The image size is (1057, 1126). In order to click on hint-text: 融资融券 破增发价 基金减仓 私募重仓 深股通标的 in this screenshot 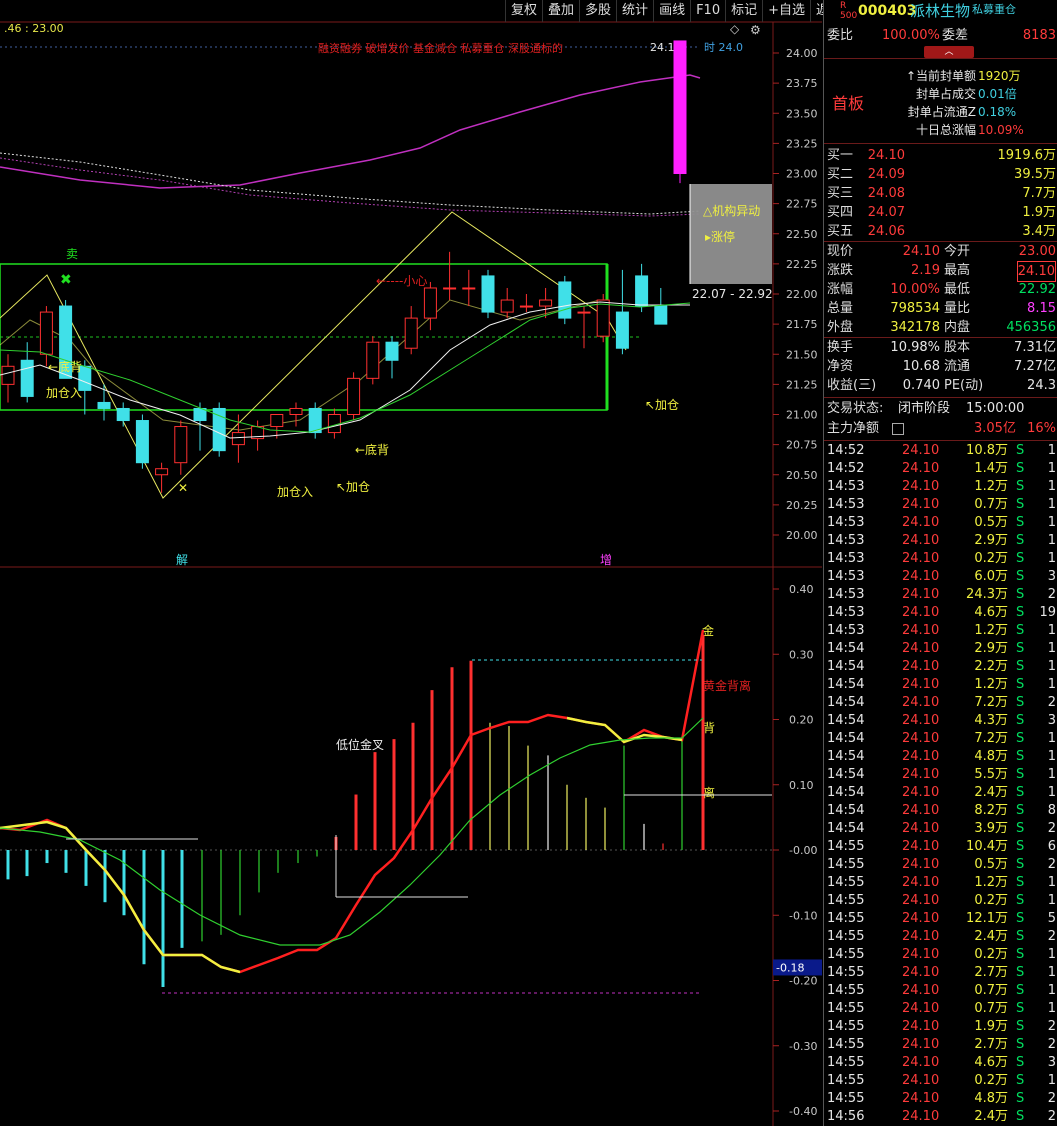, I will do `click(440, 48)`.